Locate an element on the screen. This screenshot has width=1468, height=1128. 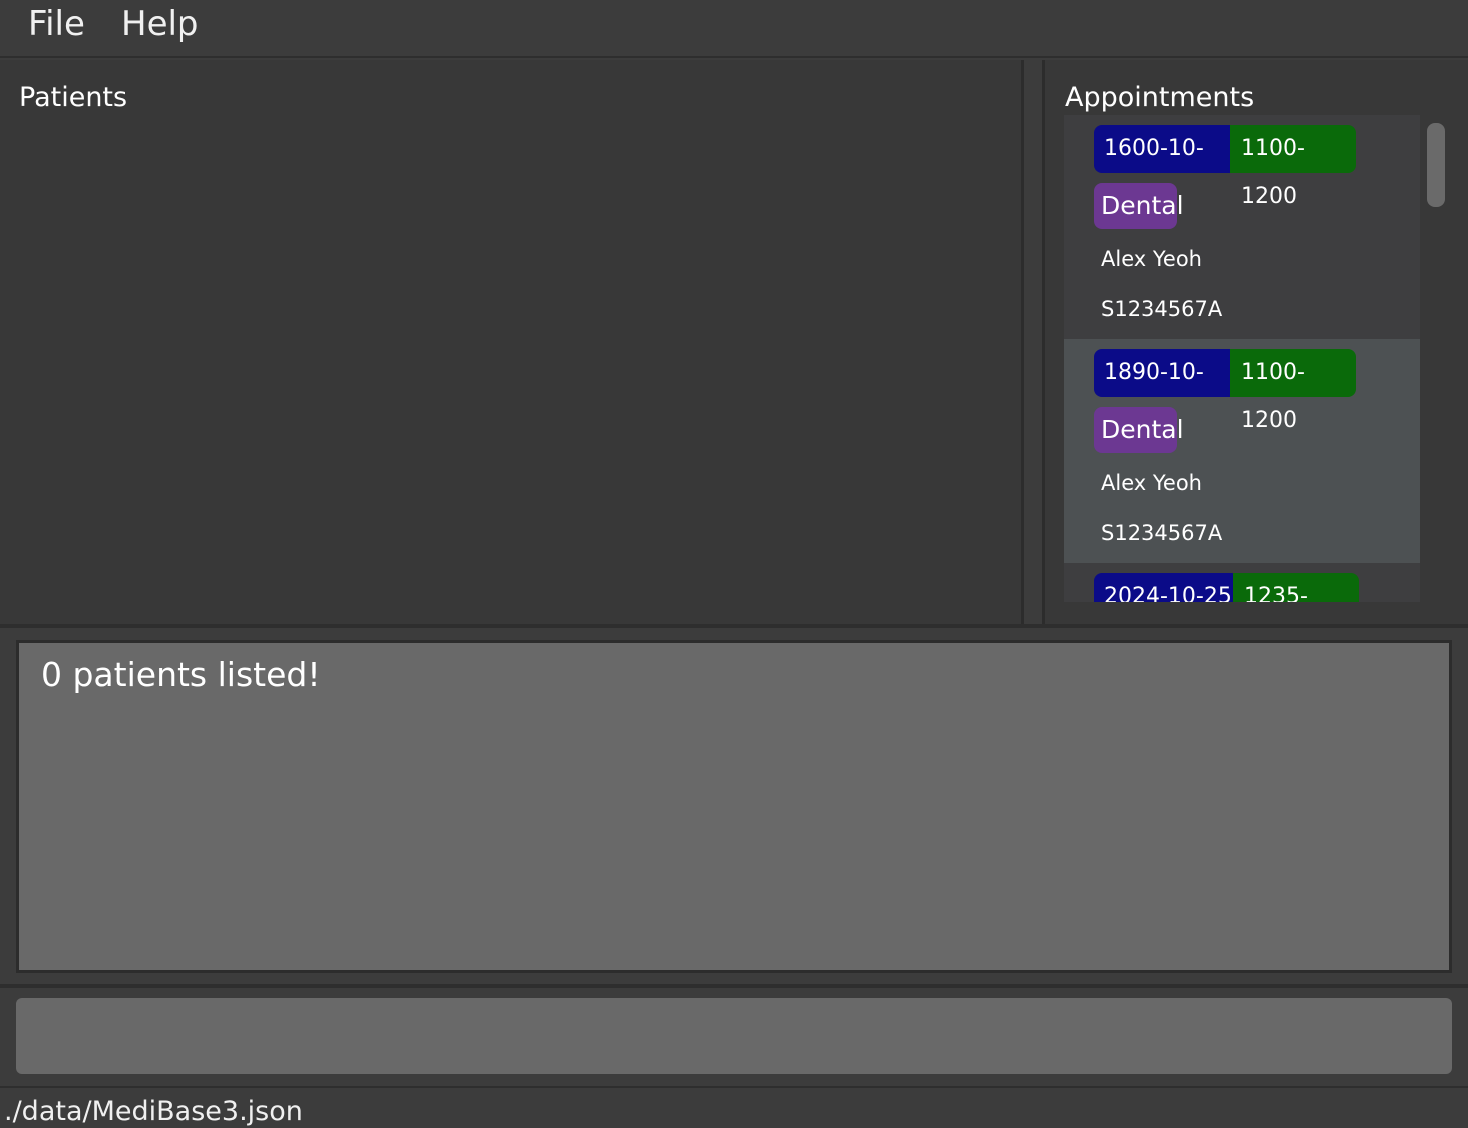
appointment-card: 2024-10-25 1235-1300 is located at coordinates (1242, 582).